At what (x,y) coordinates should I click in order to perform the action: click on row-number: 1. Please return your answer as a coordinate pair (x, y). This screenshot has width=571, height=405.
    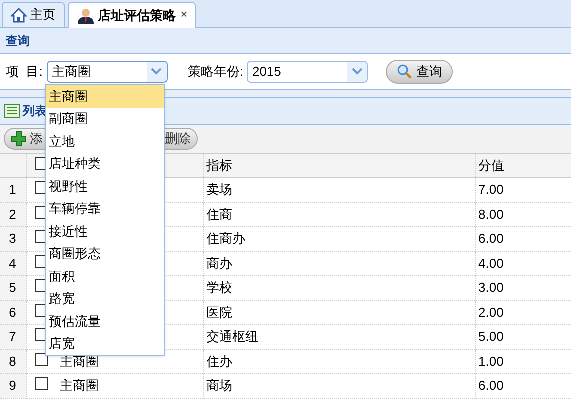
    Looking at the image, I should click on (13, 190).